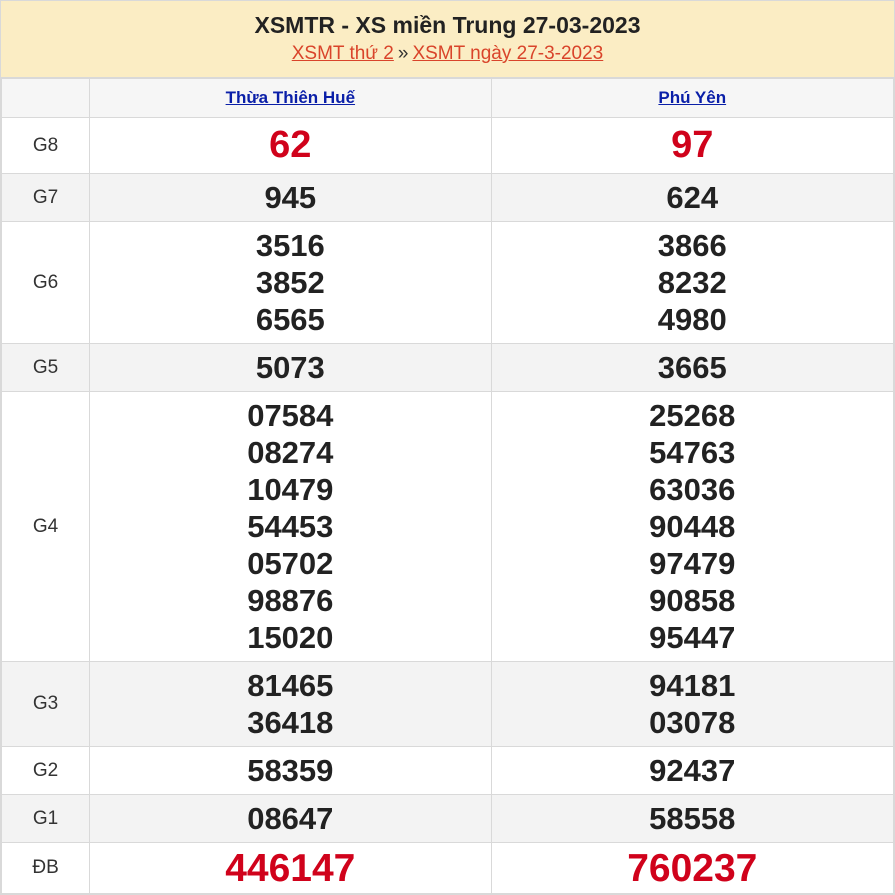 The height and width of the screenshot is (895, 895). Describe the element at coordinates (45, 145) in the screenshot. I see `prize-label: G8` at that location.